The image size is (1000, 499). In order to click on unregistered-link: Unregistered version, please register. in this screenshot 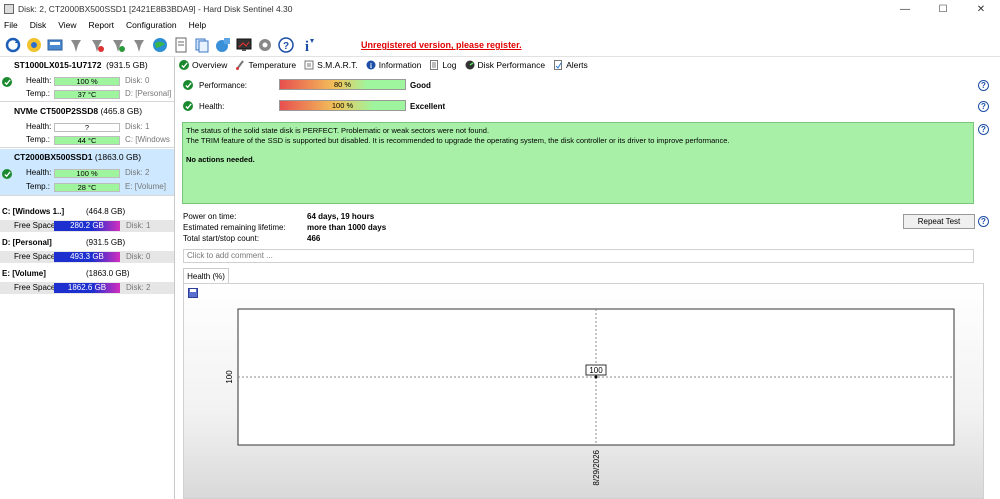, I will do `click(441, 45)`.